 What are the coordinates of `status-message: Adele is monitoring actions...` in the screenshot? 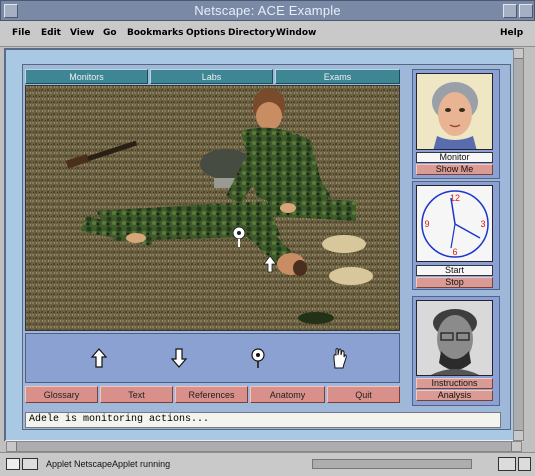 It's located at (263, 420).